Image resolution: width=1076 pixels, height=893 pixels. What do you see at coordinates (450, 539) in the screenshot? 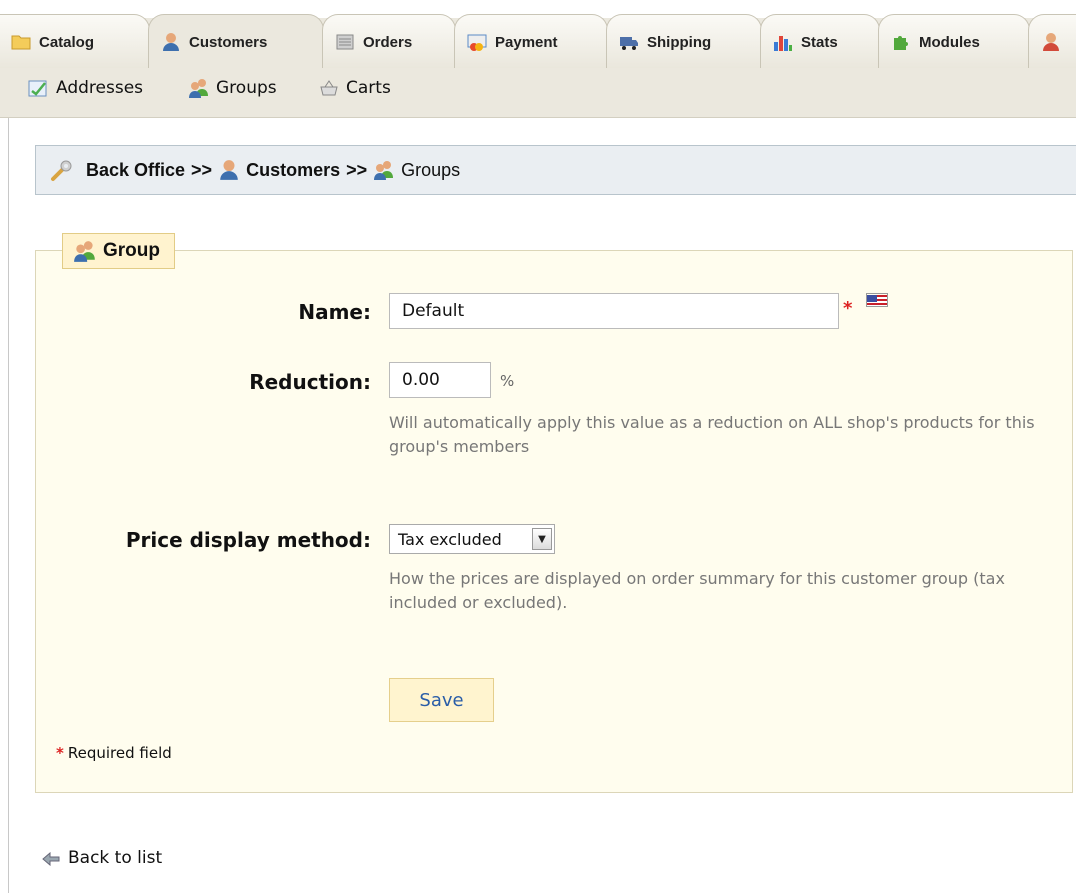
I see `select-value: Tax excluded` at bounding box center [450, 539].